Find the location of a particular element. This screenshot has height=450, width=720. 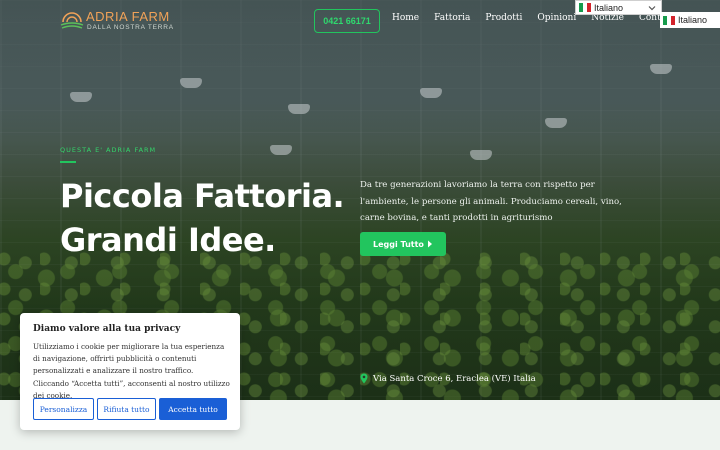

nav-item-opinioni: Opinioni is located at coordinates (556, 21).